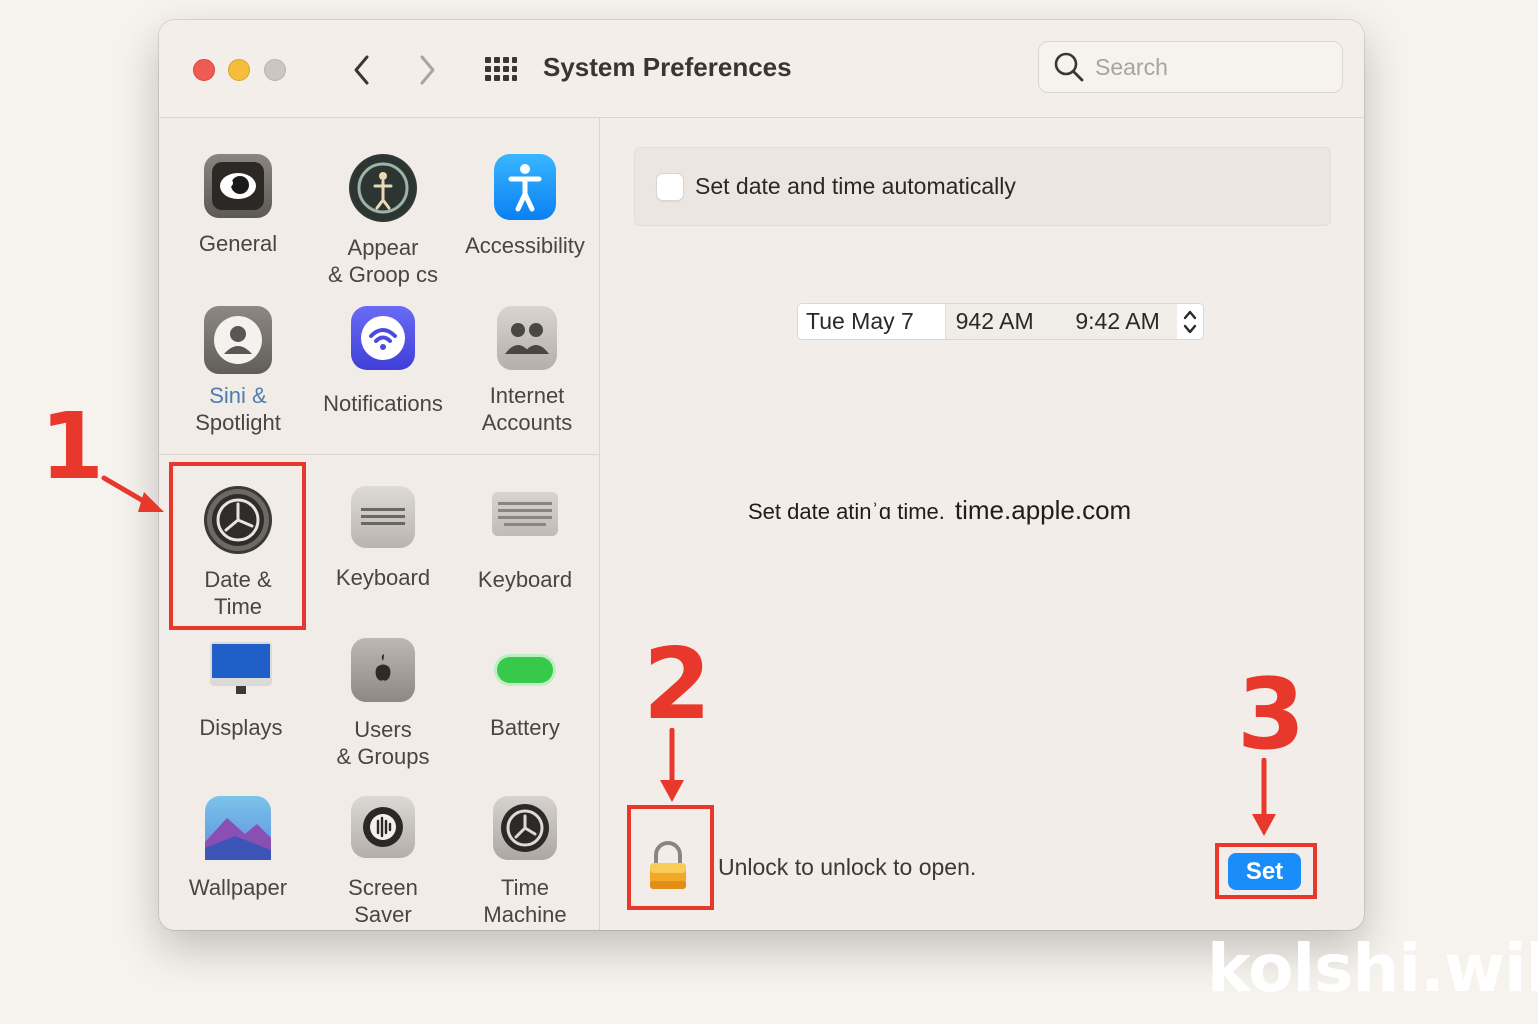 This screenshot has height=1024, width=1538. I want to click on time-server-text: Set date atinʾɑ time. time.apple.com, so click(939, 510).